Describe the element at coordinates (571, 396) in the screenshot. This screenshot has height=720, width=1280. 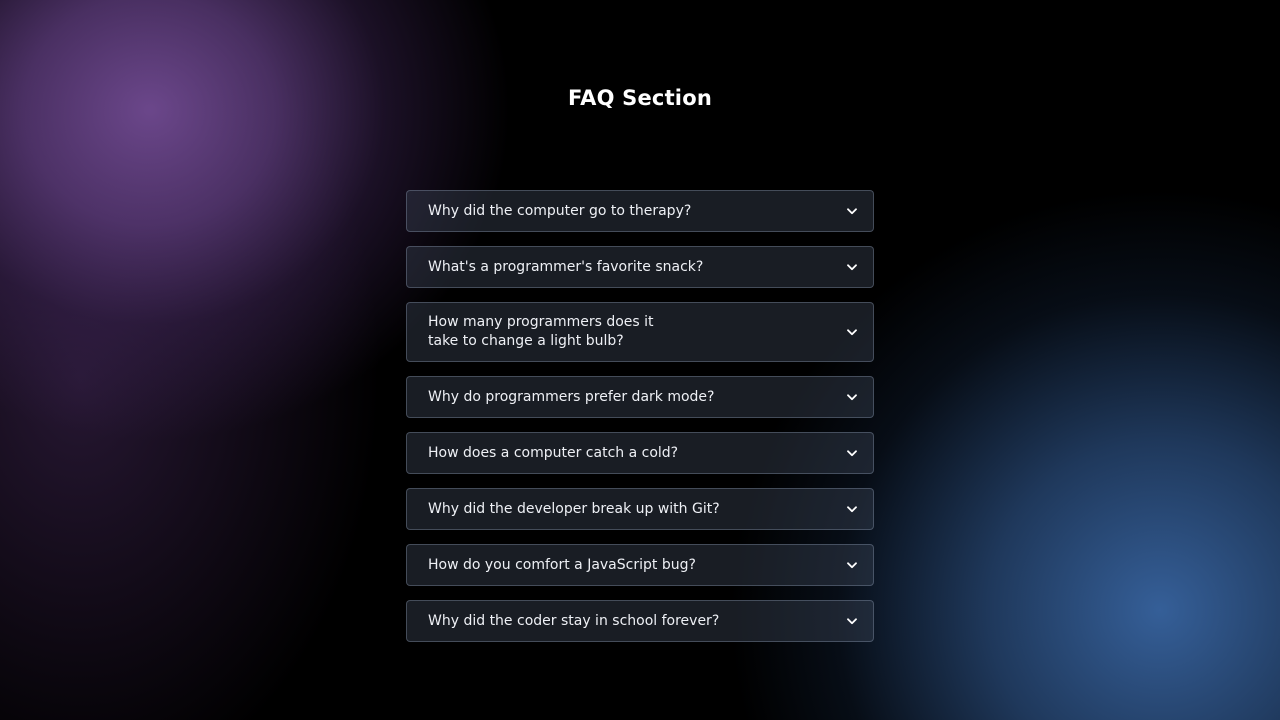
I see `faq-question: Why do programmers prefer dark mode?` at that location.